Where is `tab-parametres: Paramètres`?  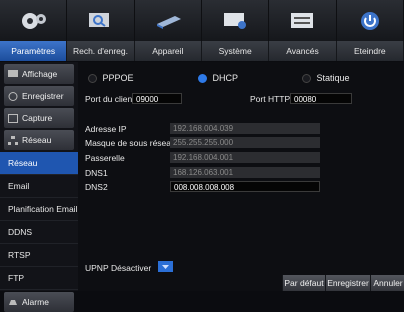 tab-parametres: Paramètres is located at coordinates (34, 51).